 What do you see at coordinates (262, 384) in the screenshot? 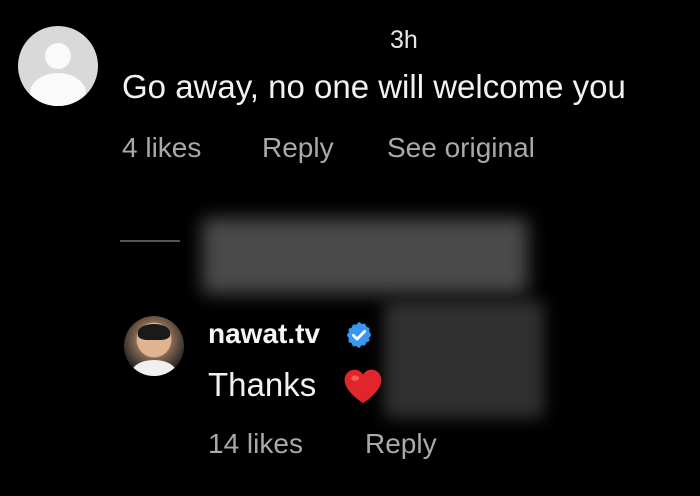
I see `reply-text: Thanks` at bounding box center [262, 384].